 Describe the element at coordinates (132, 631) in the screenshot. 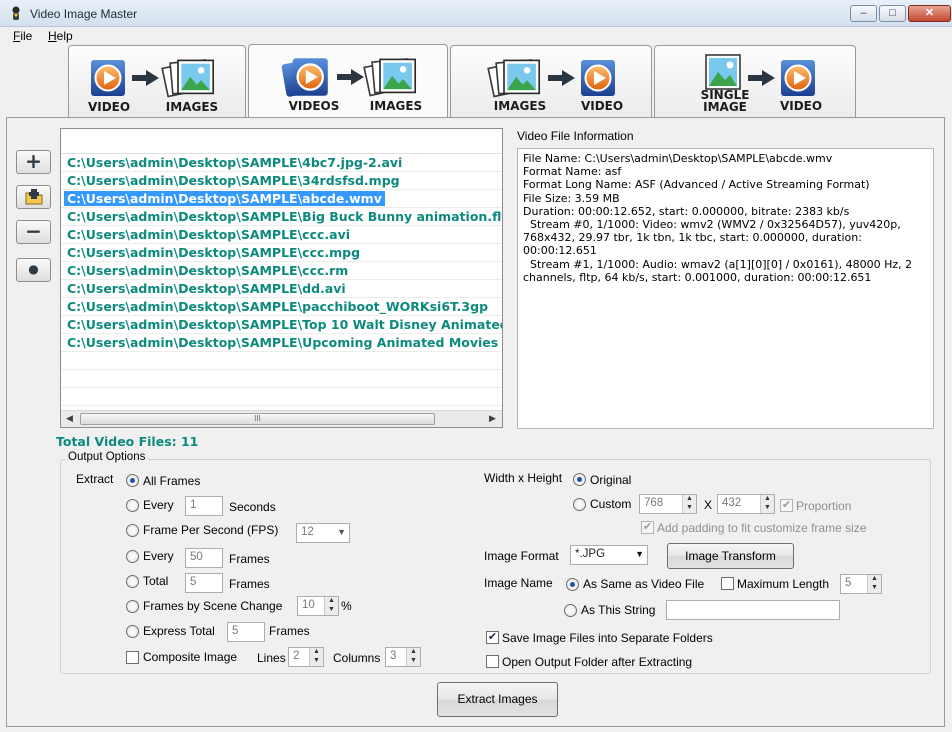

I see `express-total-radio` at that location.